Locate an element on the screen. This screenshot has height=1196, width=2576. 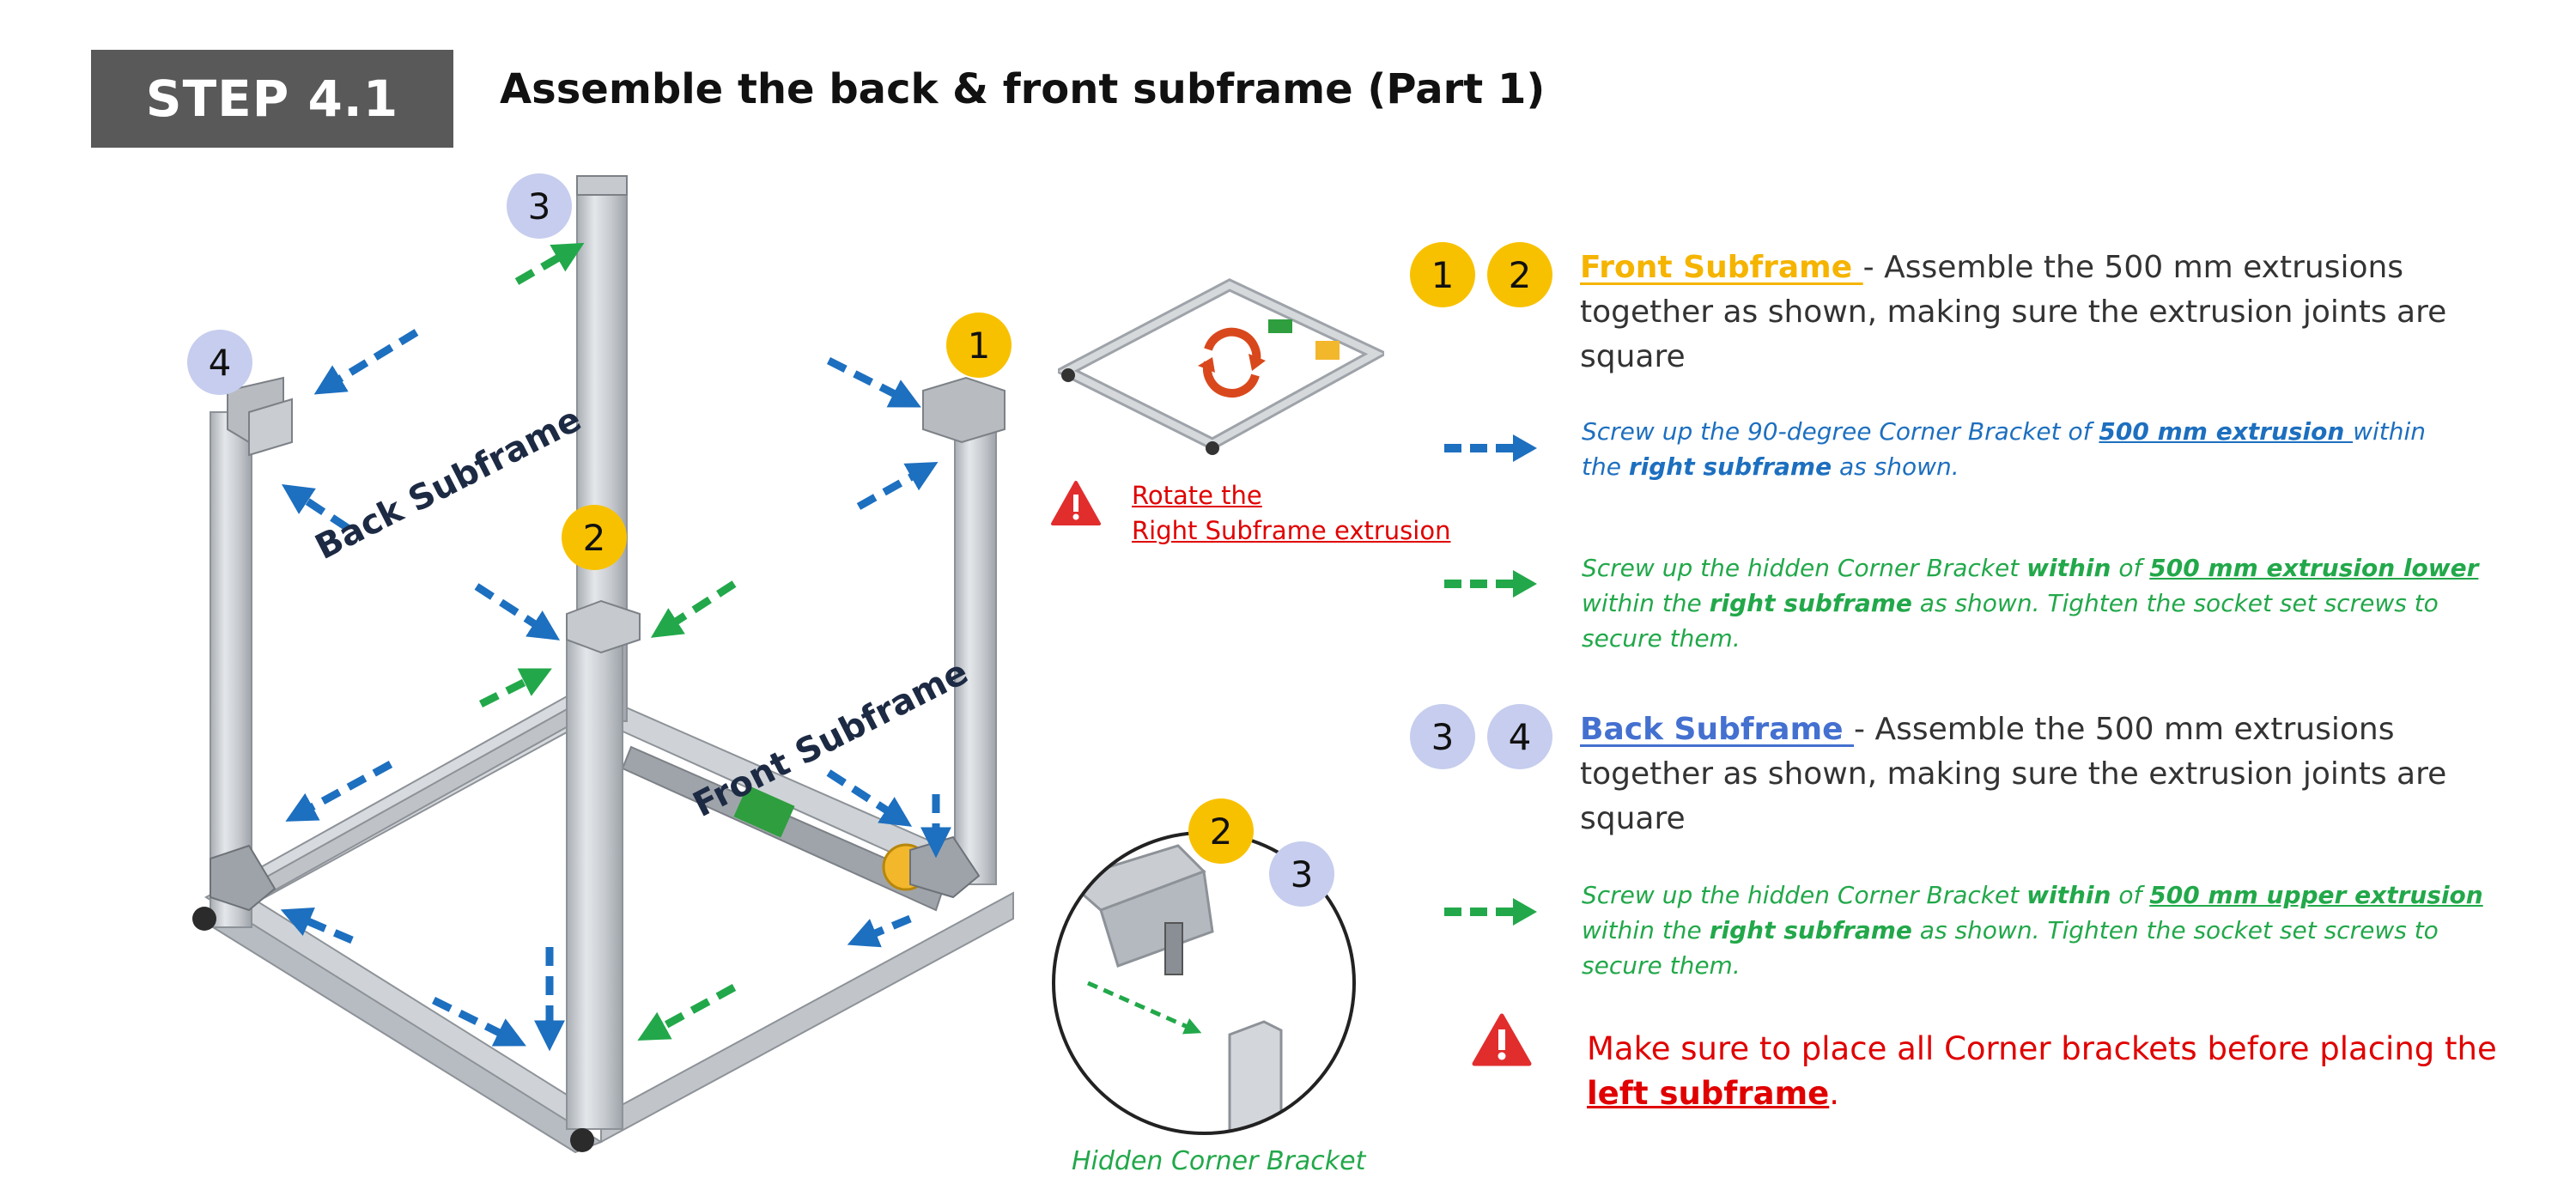
step-label: STEP 4.1 is located at coordinates (272, 99).